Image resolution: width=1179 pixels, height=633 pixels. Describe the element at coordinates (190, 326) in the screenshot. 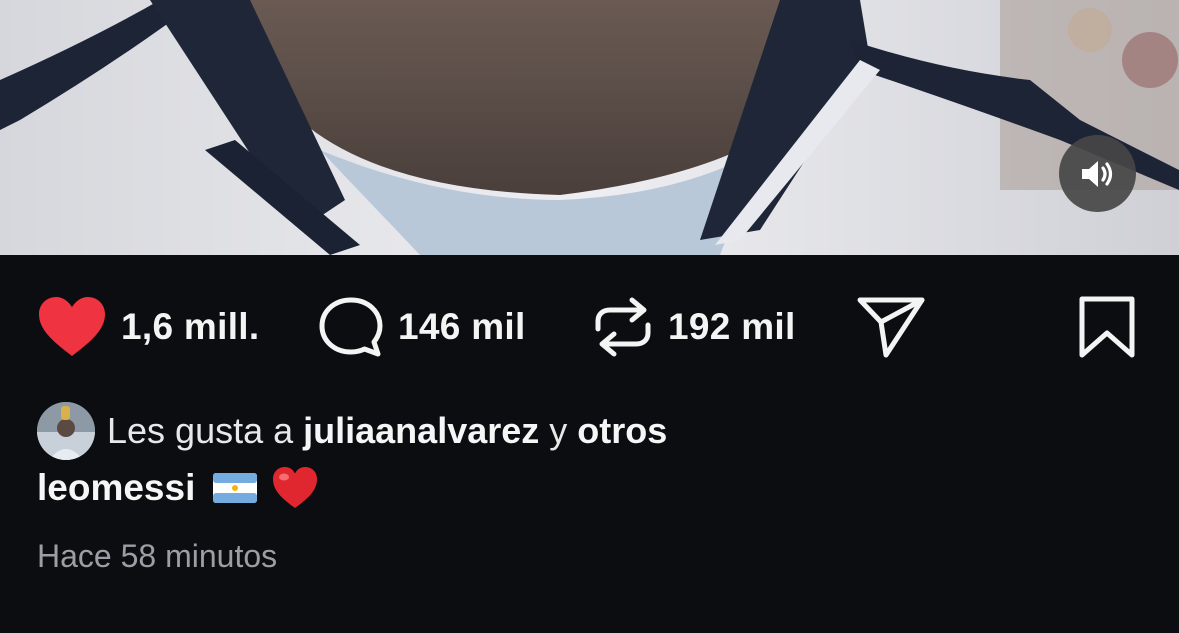

I see `like-count: 1,6 mill.` at that location.